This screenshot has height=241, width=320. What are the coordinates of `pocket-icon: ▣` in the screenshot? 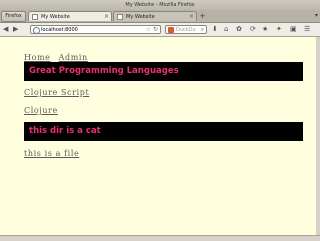 It's located at (293, 29).